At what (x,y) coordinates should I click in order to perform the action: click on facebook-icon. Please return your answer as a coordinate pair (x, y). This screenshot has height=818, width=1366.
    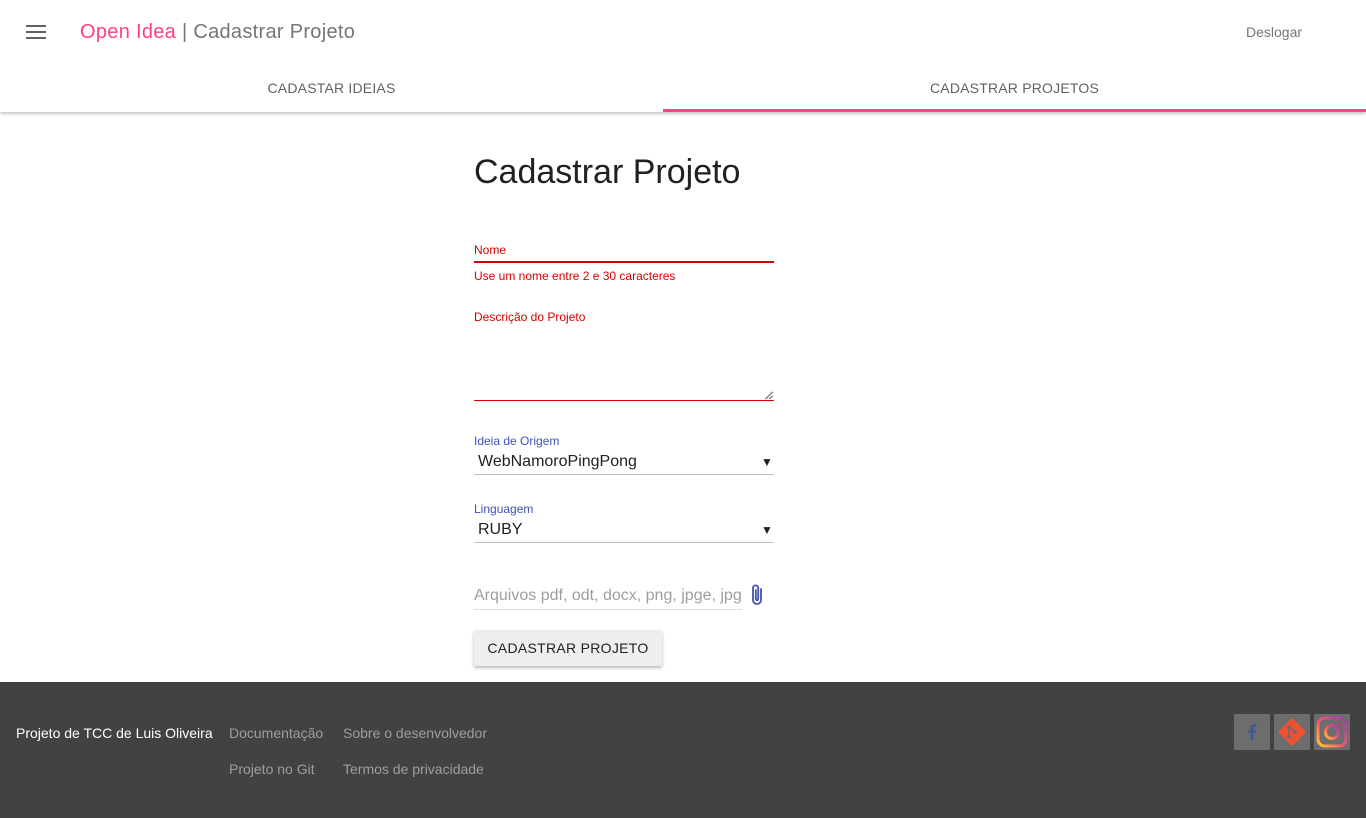
    Looking at the image, I should click on (1252, 732).